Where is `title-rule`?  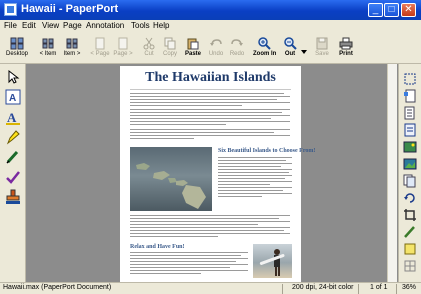 title-rule is located at coordinates (210, 89).